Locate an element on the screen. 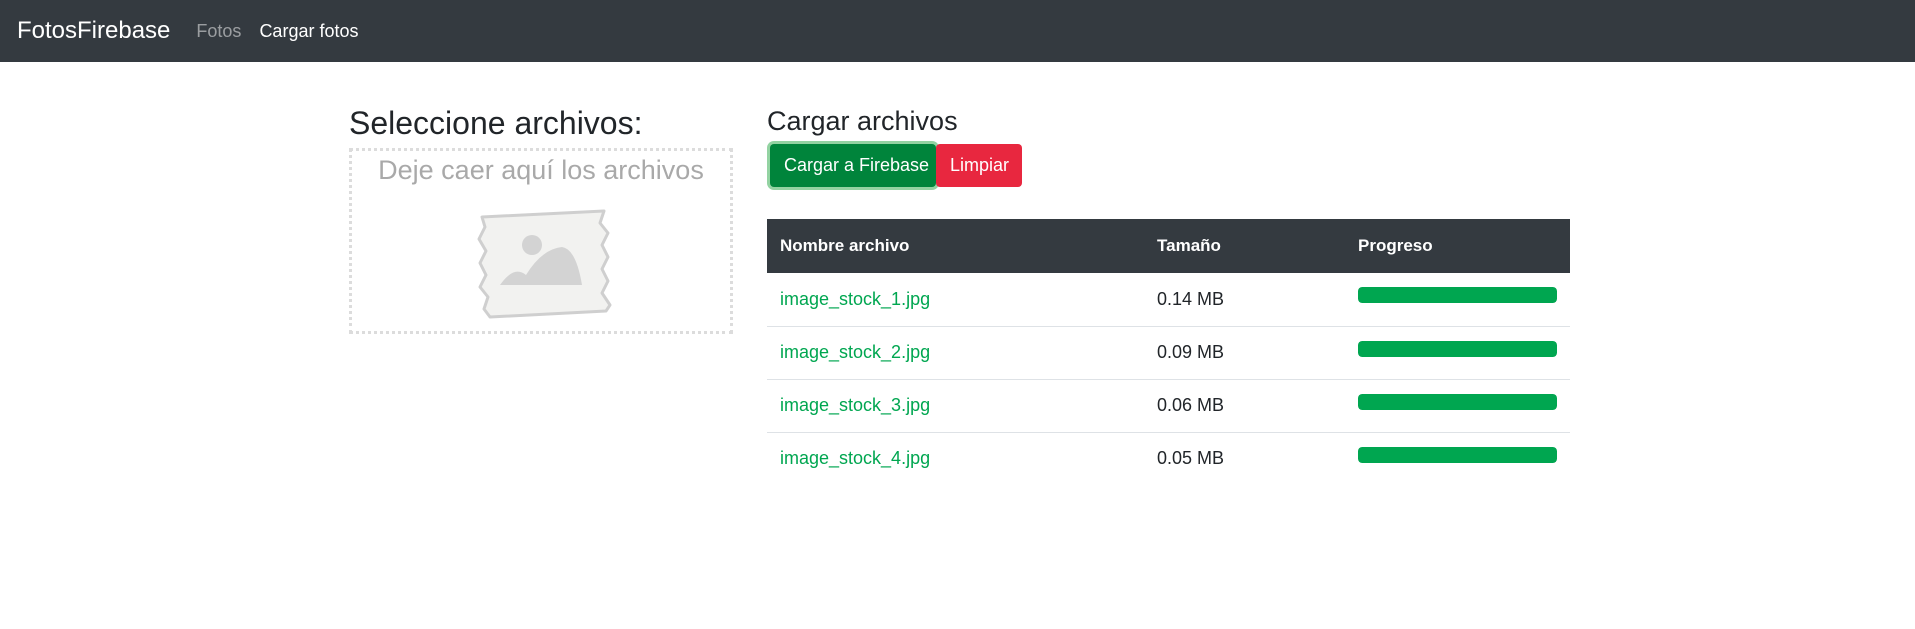 The height and width of the screenshot is (629, 1915). table-row: image_stock_3.jpg 0.06 MB is located at coordinates (1168, 405).